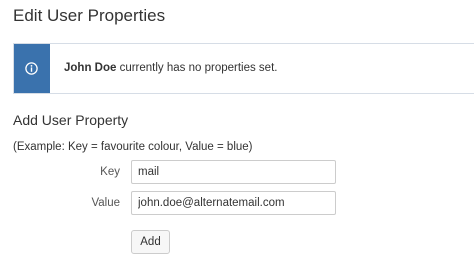 Image resolution: width=474 pixels, height=269 pixels. What do you see at coordinates (233, 203) in the screenshot?
I see `value-input` at bounding box center [233, 203].